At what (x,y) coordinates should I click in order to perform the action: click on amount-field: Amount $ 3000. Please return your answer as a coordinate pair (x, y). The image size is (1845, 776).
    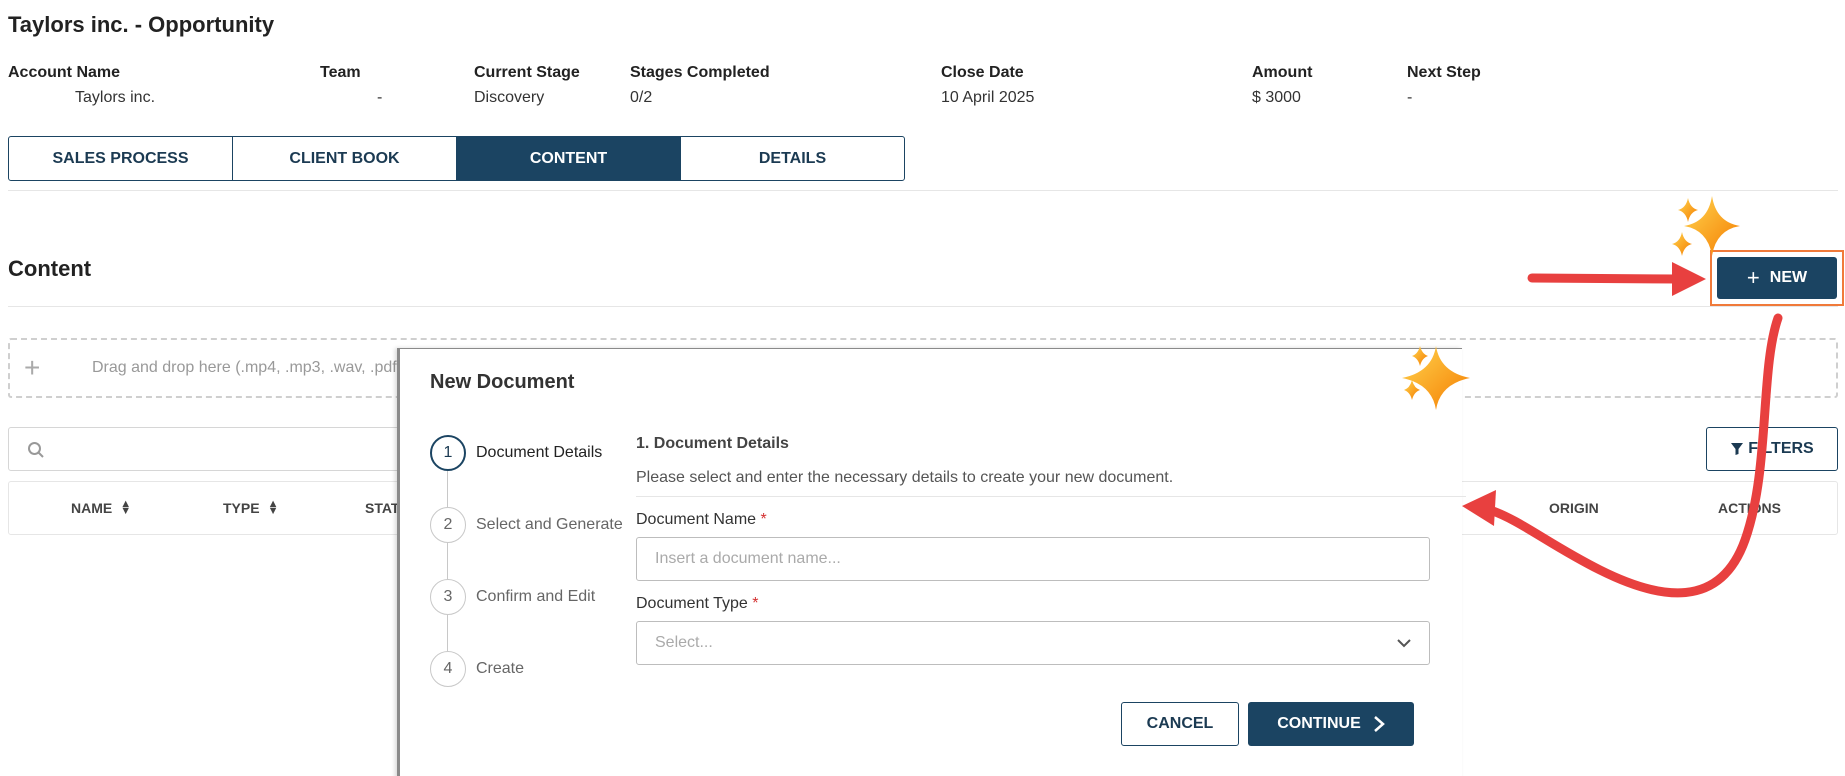
    Looking at the image, I should click on (1282, 85).